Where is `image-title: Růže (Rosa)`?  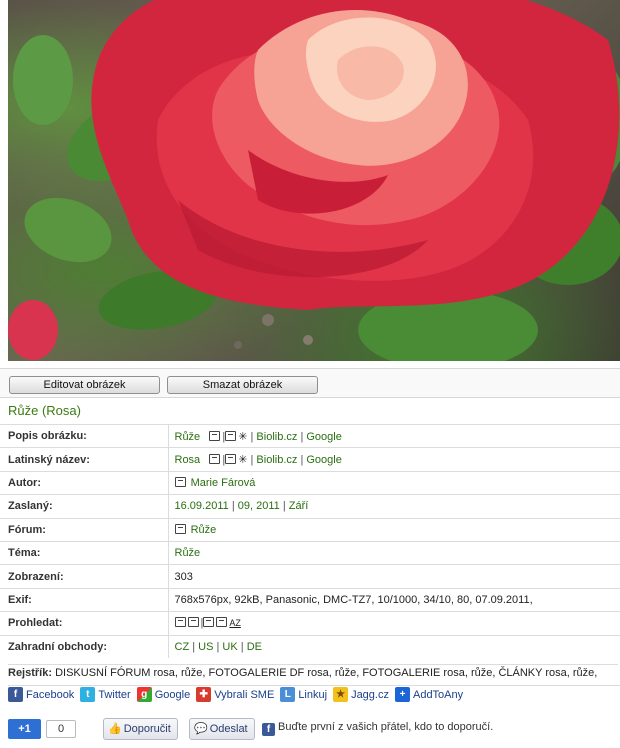
image-title: Růže (Rosa) is located at coordinates (44, 410).